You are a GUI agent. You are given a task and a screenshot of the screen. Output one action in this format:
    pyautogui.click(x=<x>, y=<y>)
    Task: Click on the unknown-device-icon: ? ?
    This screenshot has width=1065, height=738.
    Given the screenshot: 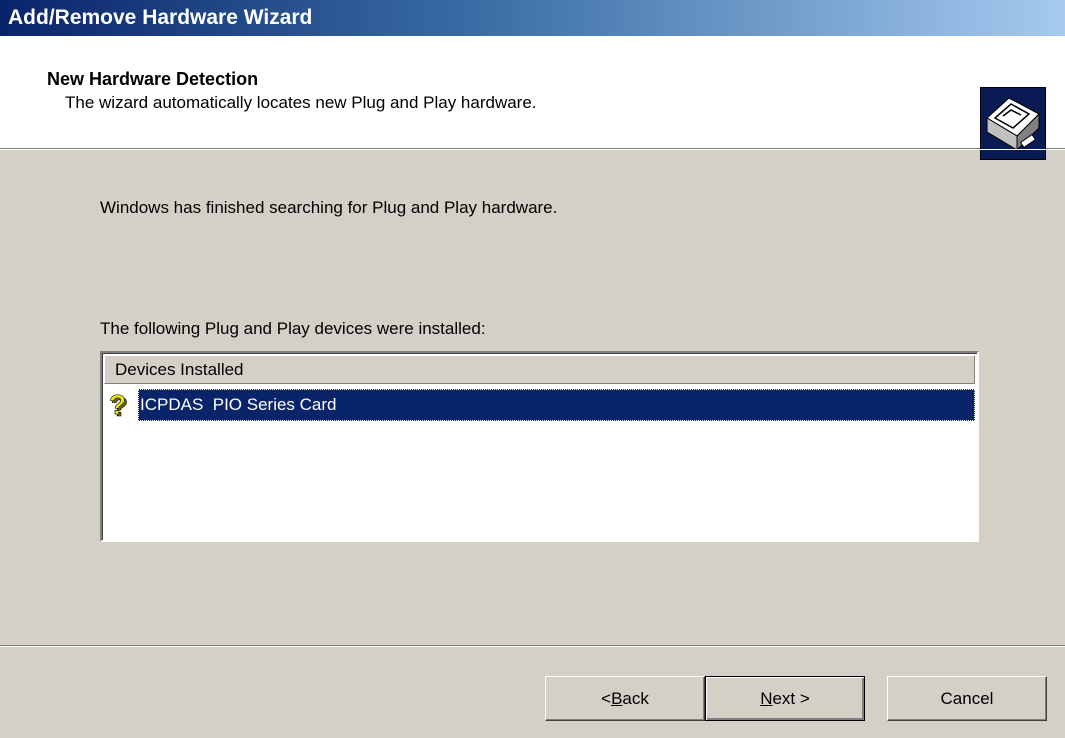 What is the action you would take?
    pyautogui.click(x=121, y=405)
    